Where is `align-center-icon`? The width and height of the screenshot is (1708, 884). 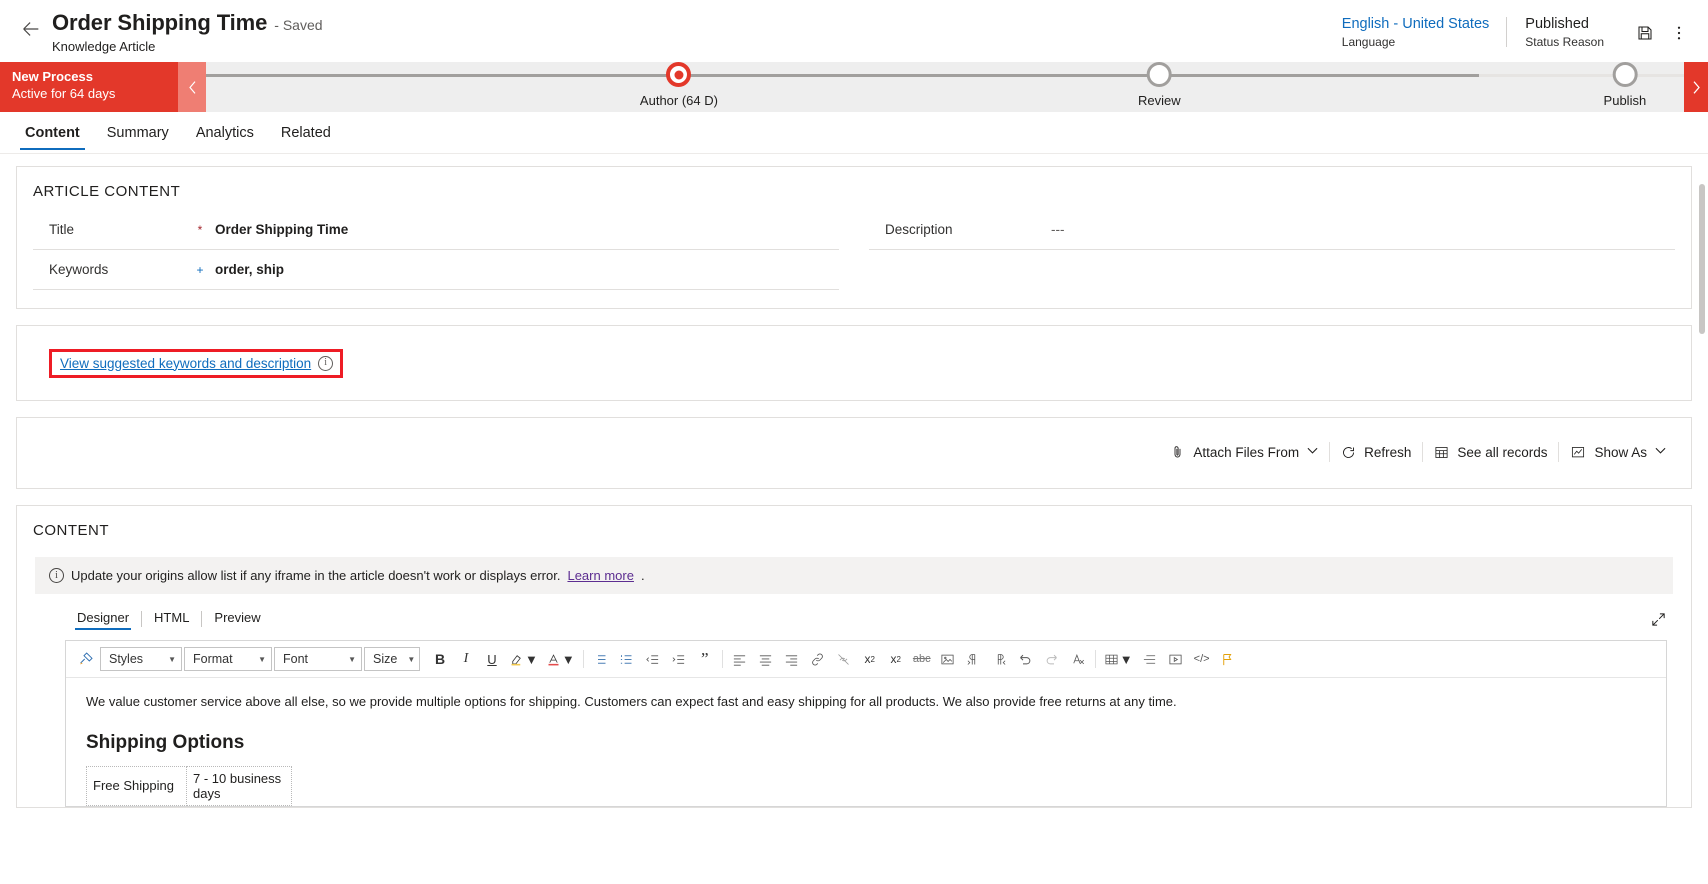 align-center-icon is located at coordinates (766, 659).